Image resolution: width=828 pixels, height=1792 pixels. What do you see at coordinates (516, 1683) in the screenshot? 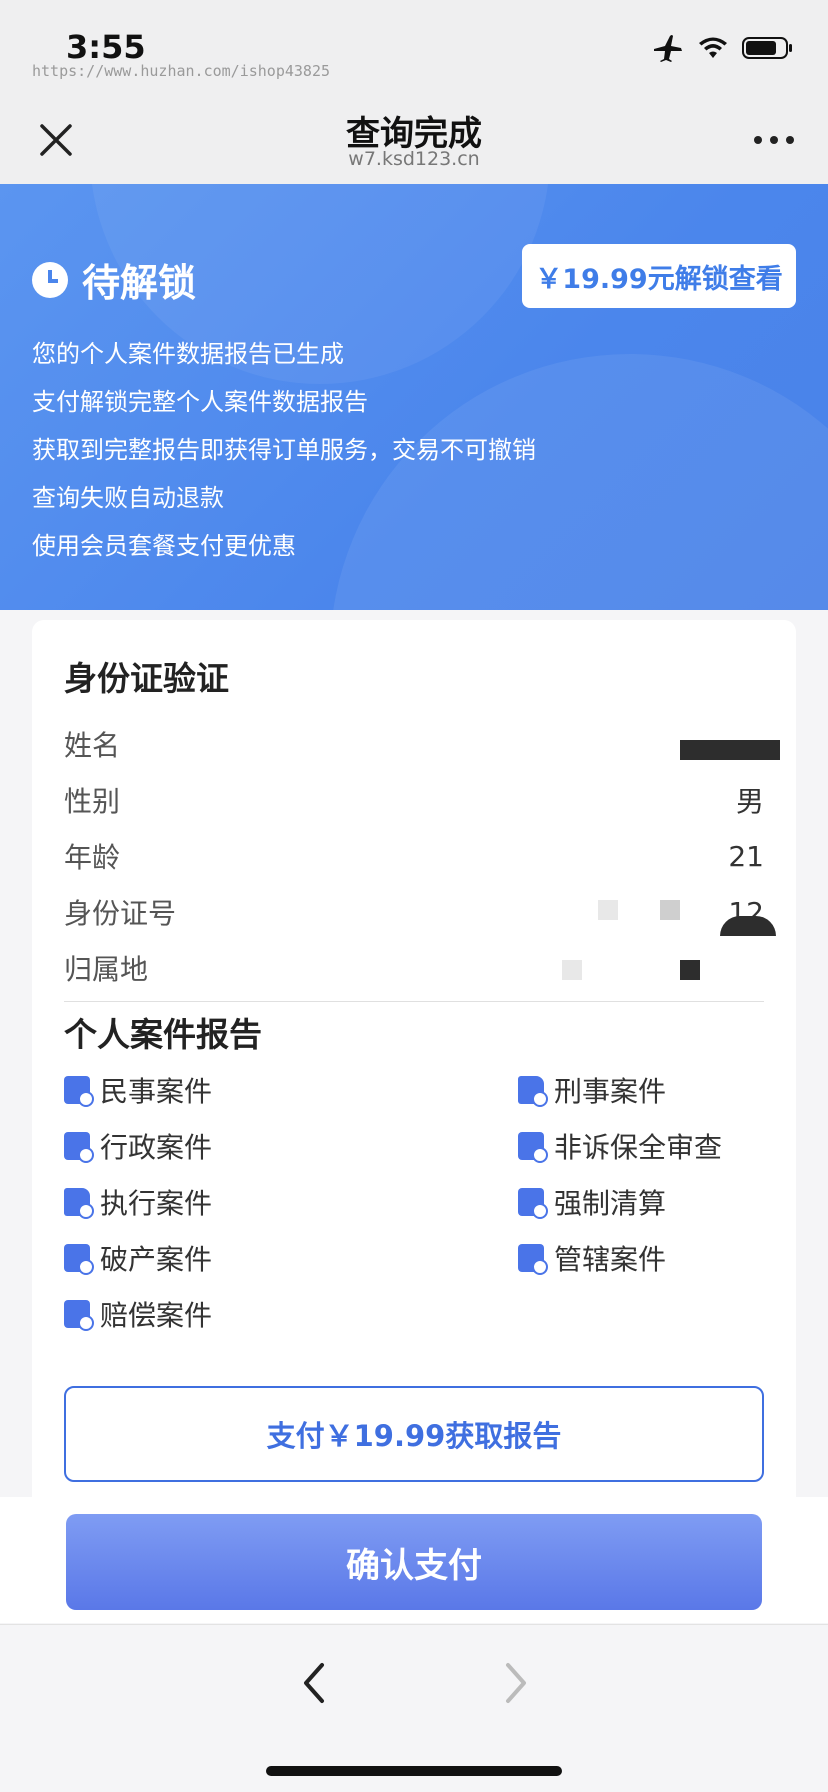
I see `forward-arrow-icon` at bounding box center [516, 1683].